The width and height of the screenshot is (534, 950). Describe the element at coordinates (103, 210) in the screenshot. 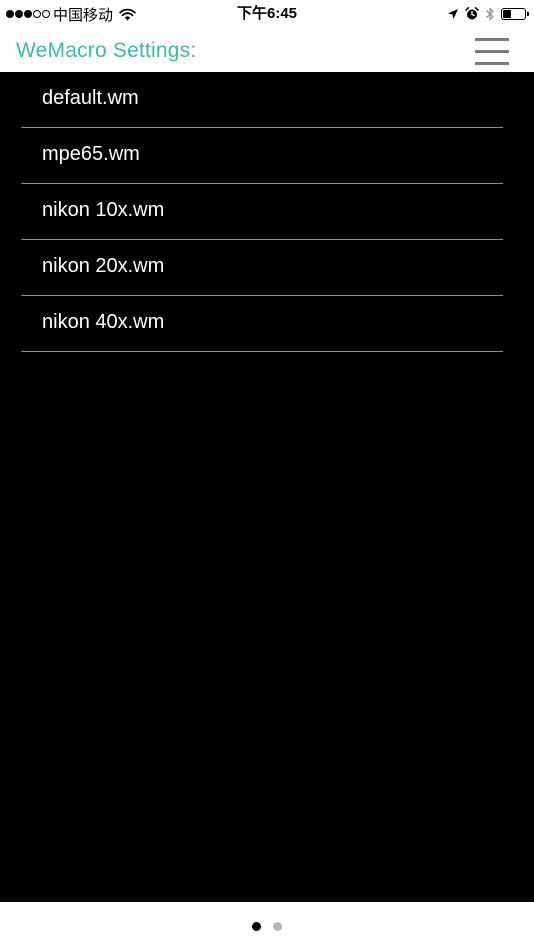

I see `list-item-label: nikon 10x.wm` at that location.